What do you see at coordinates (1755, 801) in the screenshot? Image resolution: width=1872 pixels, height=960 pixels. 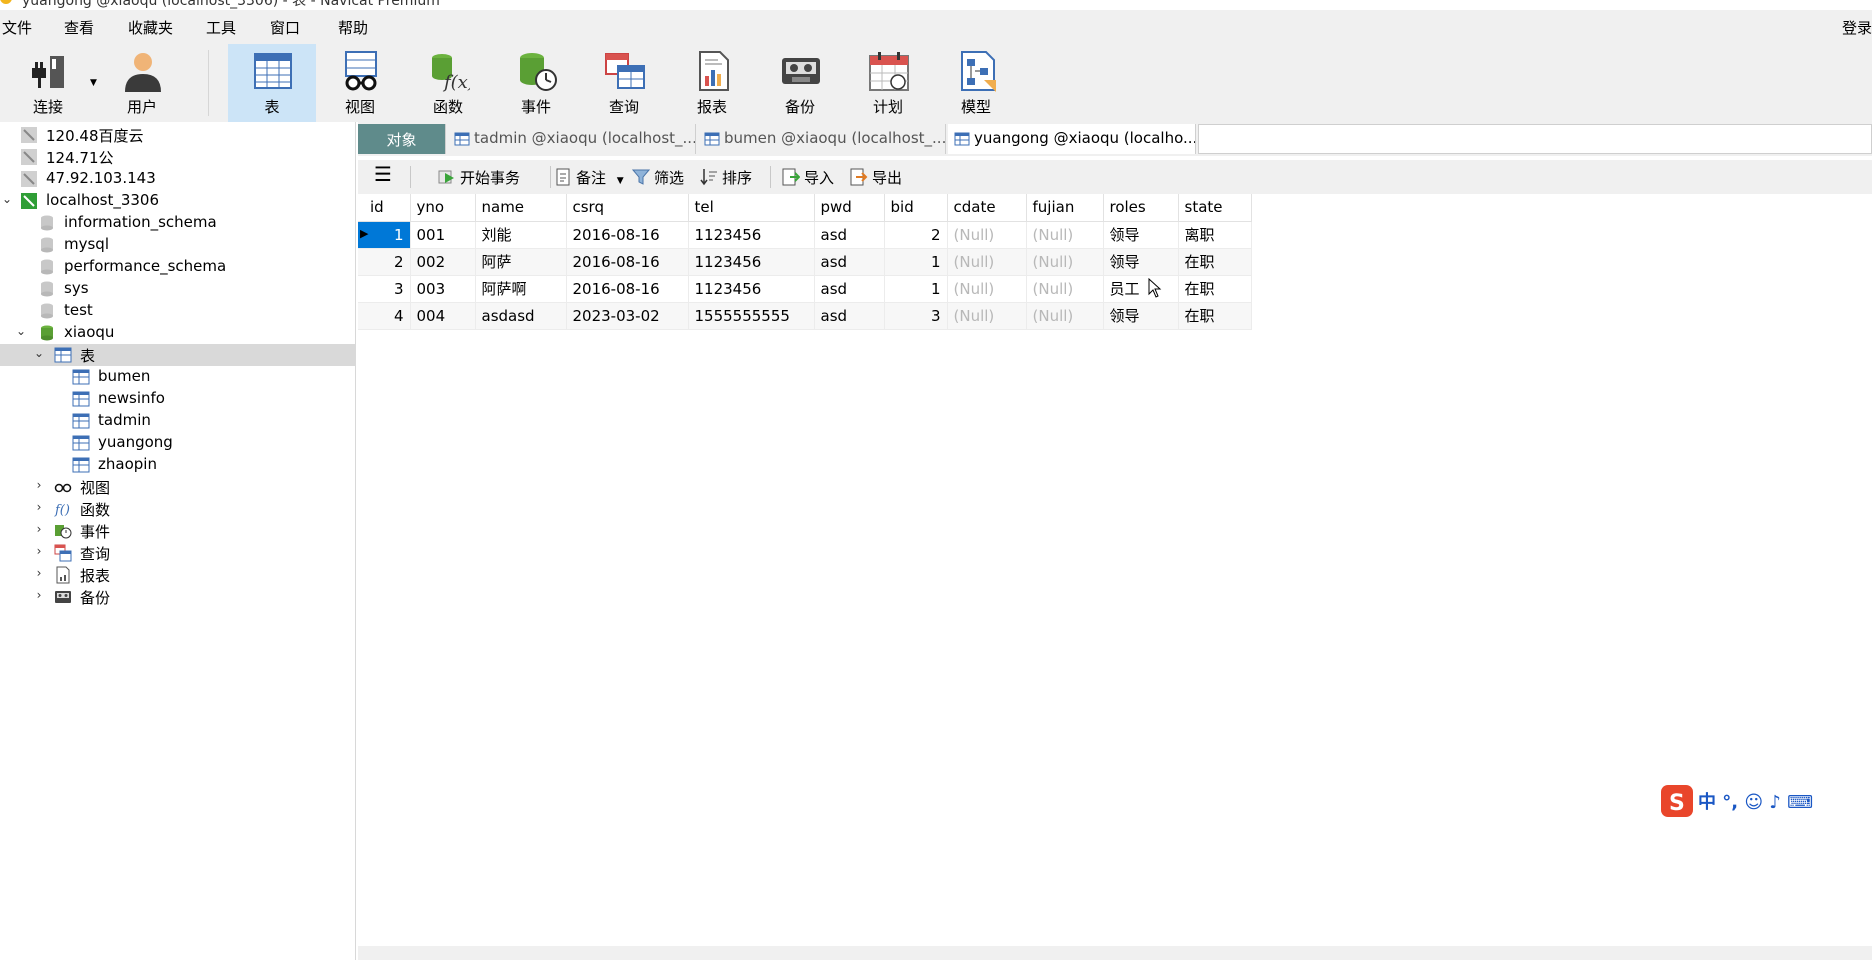 I see `ime-status-text: 中 °, ☺ ♪ ⌨` at bounding box center [1755, 801].